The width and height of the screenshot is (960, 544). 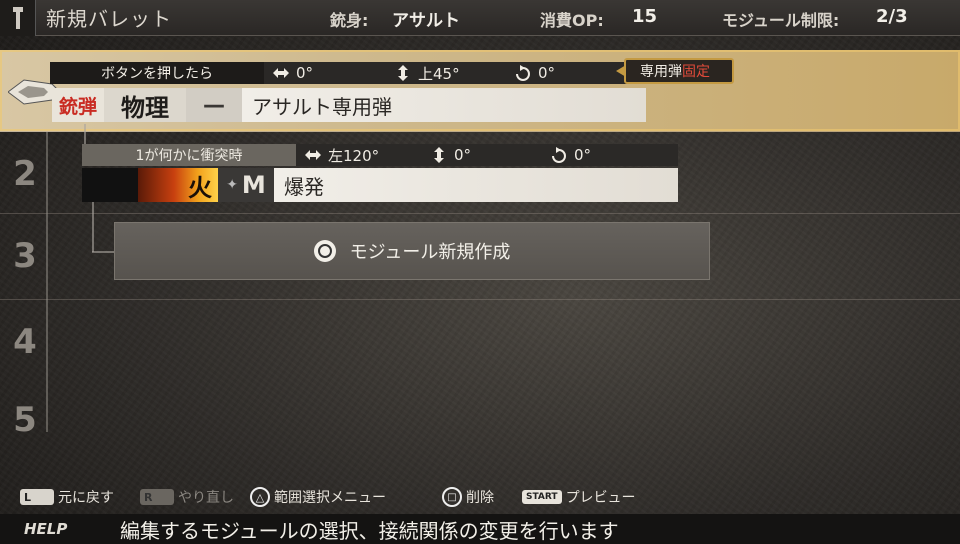 What do you see at coordinates (480, 410) in the screenshot?
I see `module-row-5: 5` at bounding box center [480, 410].